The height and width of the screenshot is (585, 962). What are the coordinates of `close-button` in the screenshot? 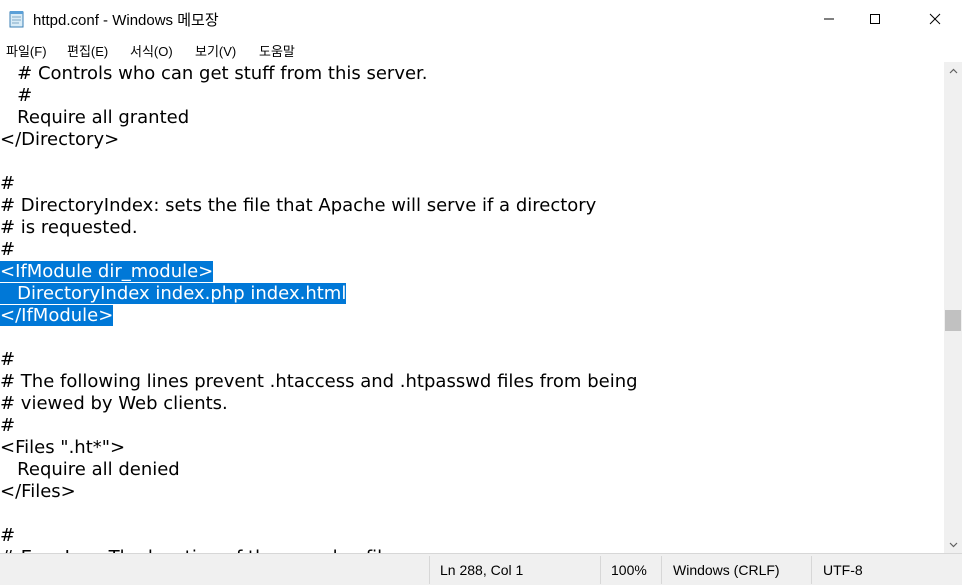 It's located at (935, 19).